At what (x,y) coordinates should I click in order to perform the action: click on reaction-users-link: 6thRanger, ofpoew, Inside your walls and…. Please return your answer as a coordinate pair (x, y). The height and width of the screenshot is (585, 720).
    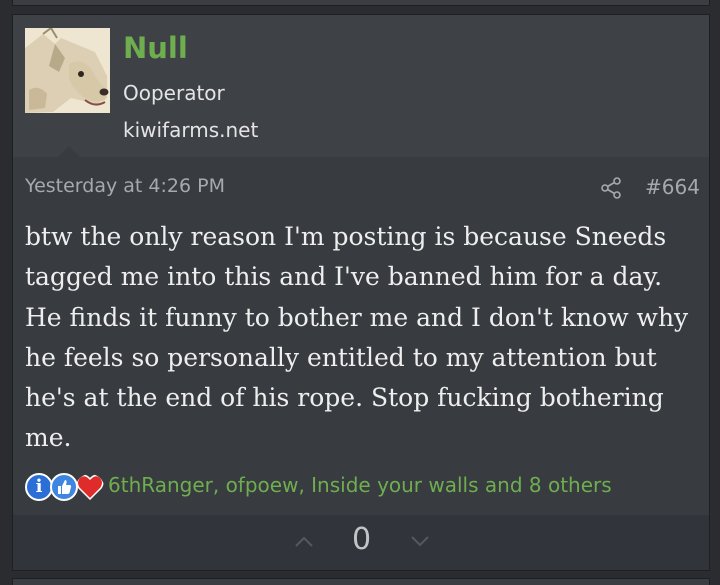
    Looking at the image, I should click on (360, 485).